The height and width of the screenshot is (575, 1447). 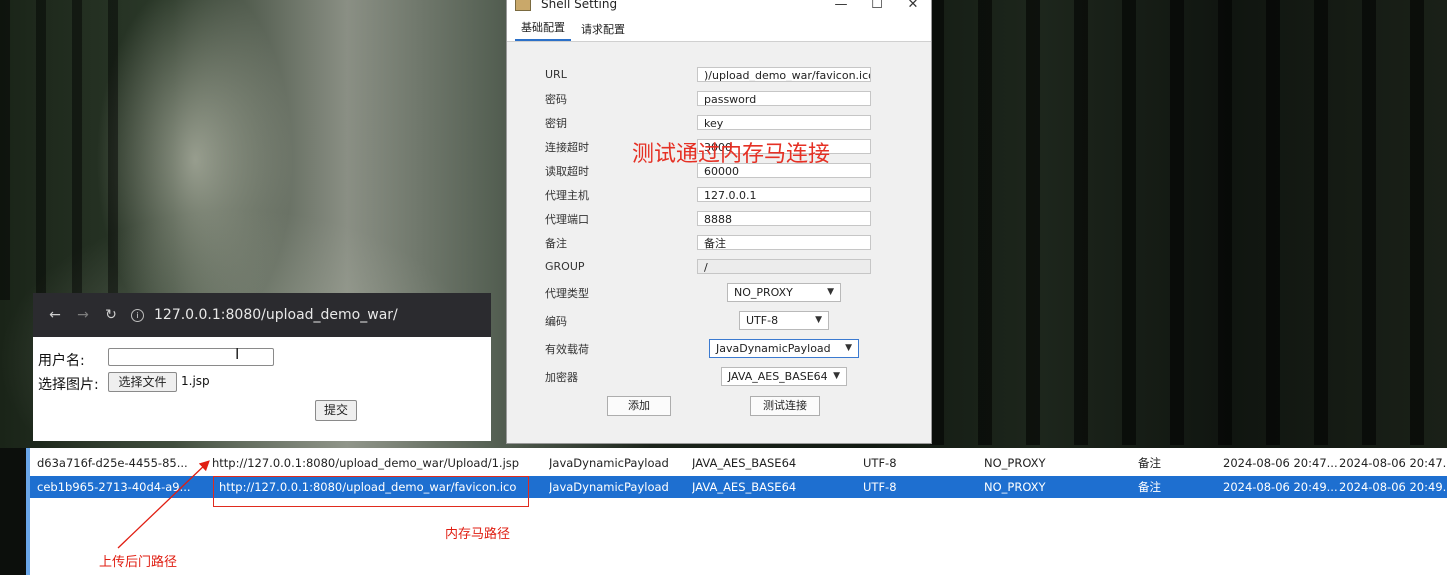 What do you see at coordinates (784, 98) in the screenshot?
I see `password-input: password` at bounding box center [784, 98].